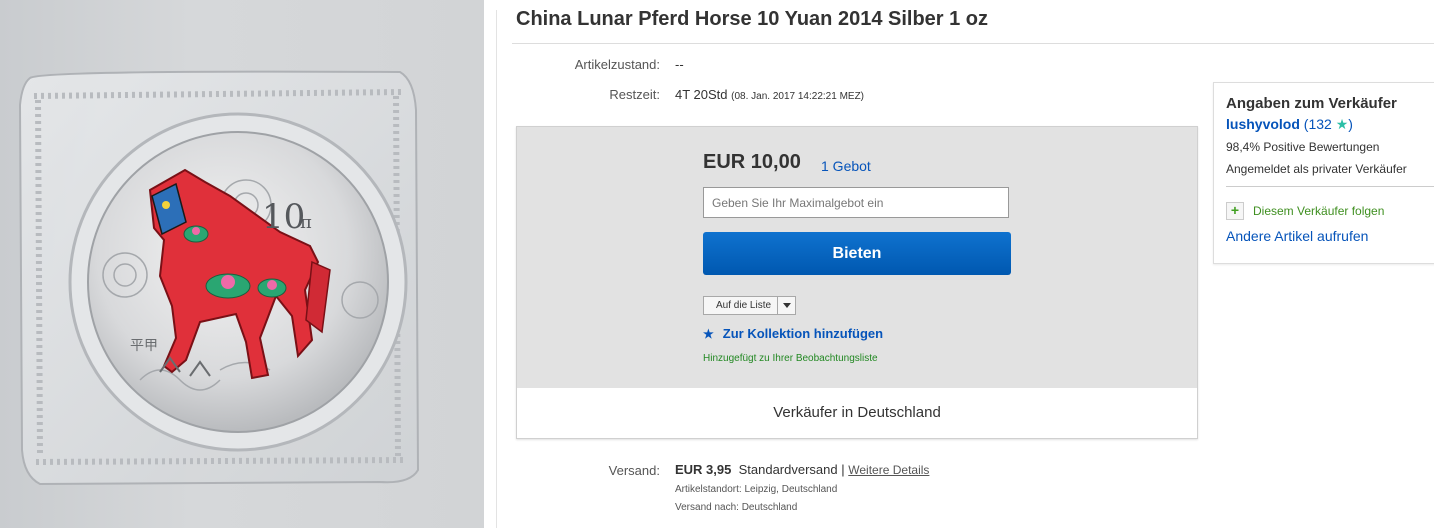  Describe the element at coordinates (1350, 124) in the screenshot. I see `feedback-close-paren: )` at that location.